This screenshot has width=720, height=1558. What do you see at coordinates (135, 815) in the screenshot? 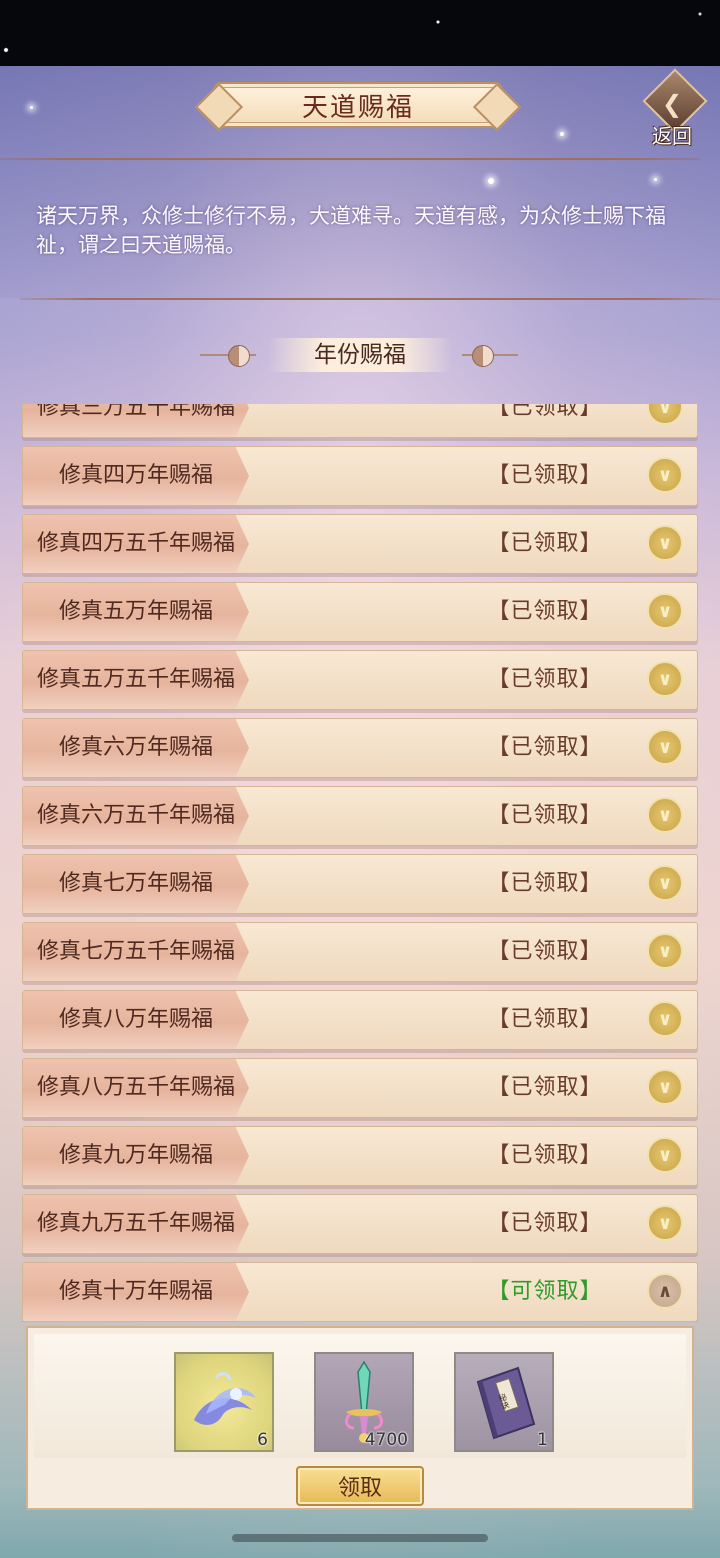
I see `row-name: 修真六万五千年赐福` at bounding box center [135, 815].